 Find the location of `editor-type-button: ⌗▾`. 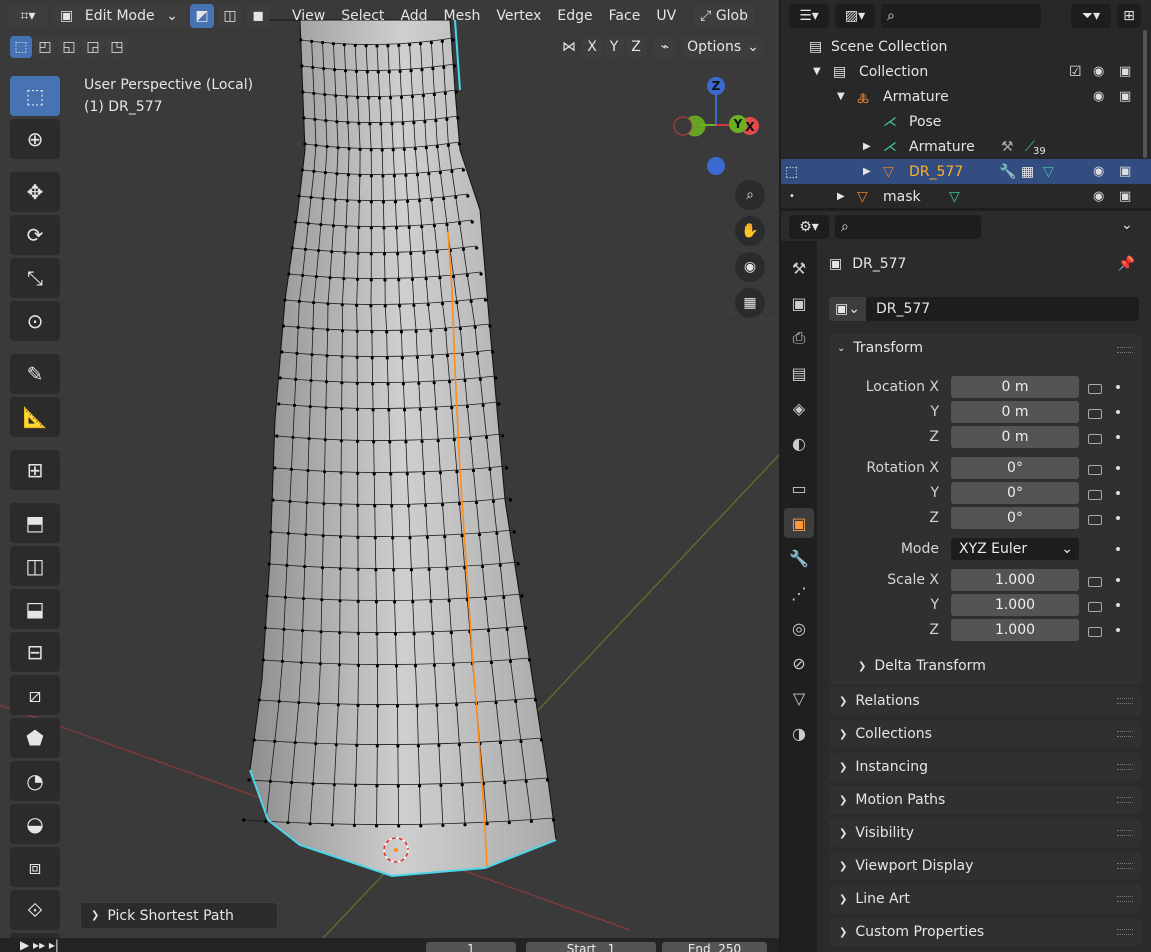

editor-type-button: ⌗▾ is located at coordinates (28, 16).